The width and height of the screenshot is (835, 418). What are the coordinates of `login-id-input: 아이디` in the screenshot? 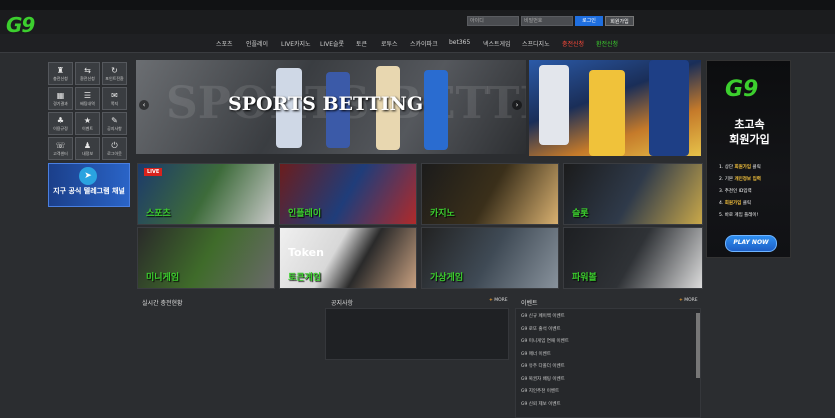 It's located at (493, 21).